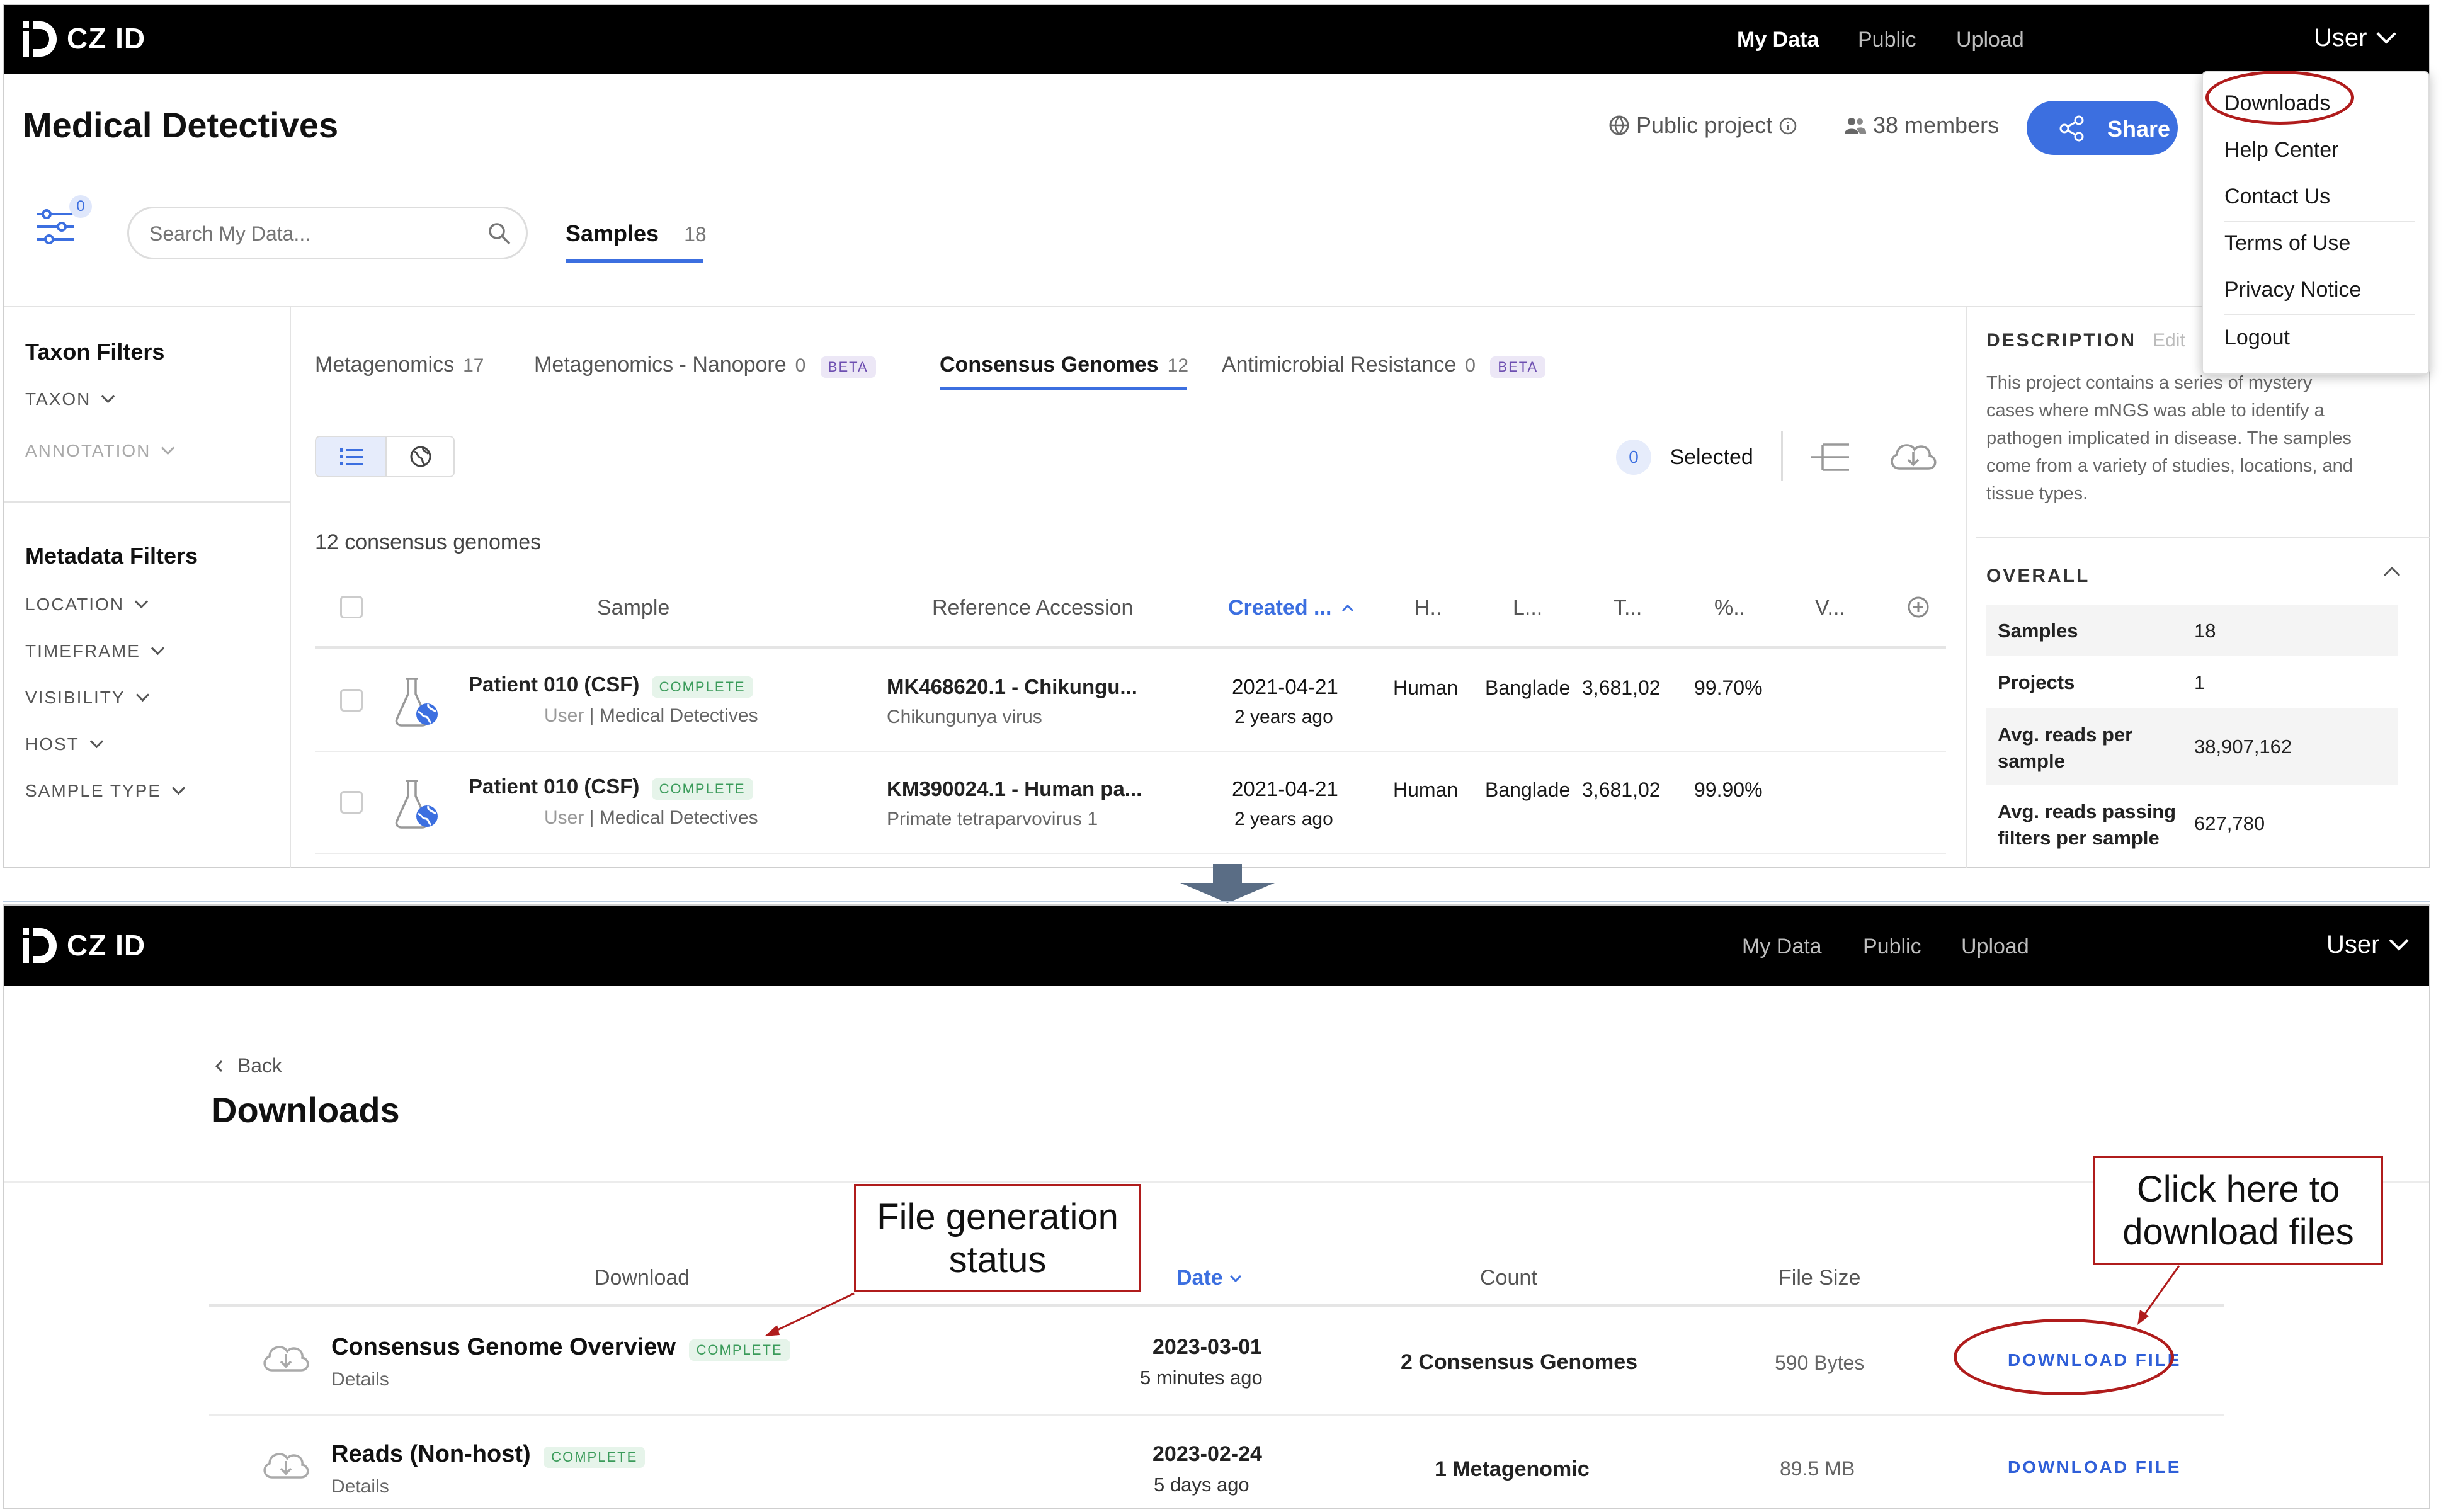 The image size is (2453, 1512). What do you see at coordinates (58, 399) in the screenshot?
I see `taxon-filter-label: TAXON` at bounding box center [58, 399].